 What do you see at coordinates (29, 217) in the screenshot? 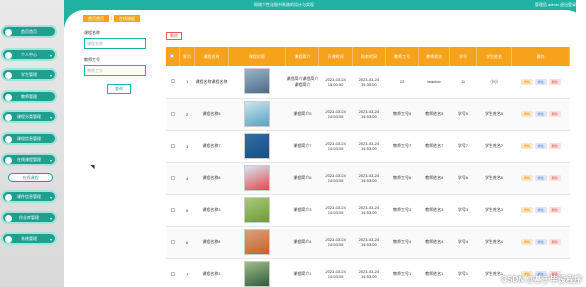
I see `sidebar-item-homework: 作业库管理 ▾` at bounding box center [29, 217].